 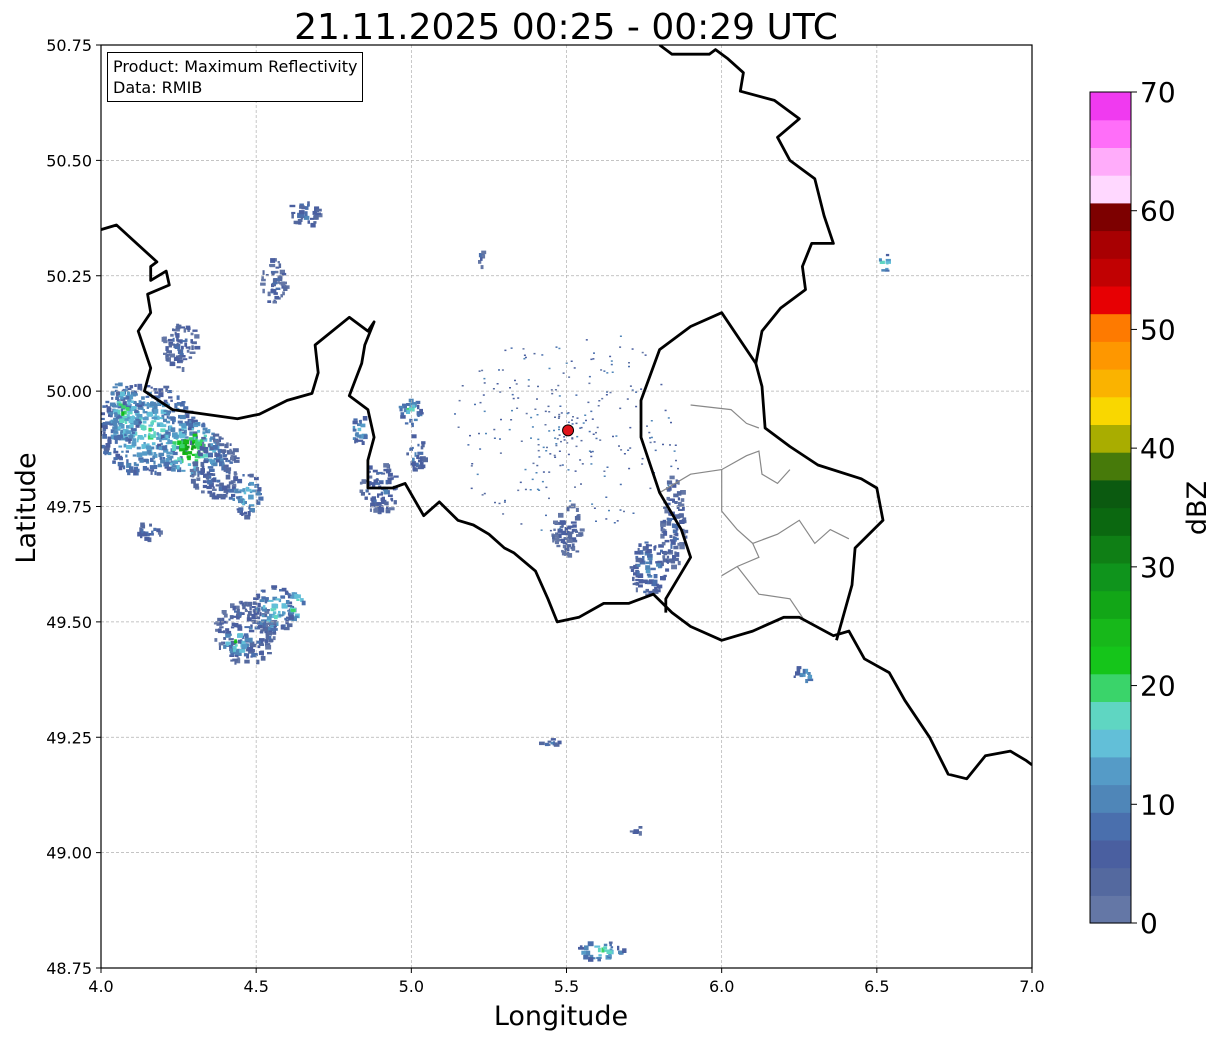 What do you see at coordinates (69, 160) in the screenshot?
I see `y-tick-label: 50.50` at bounding box center [69, 160].